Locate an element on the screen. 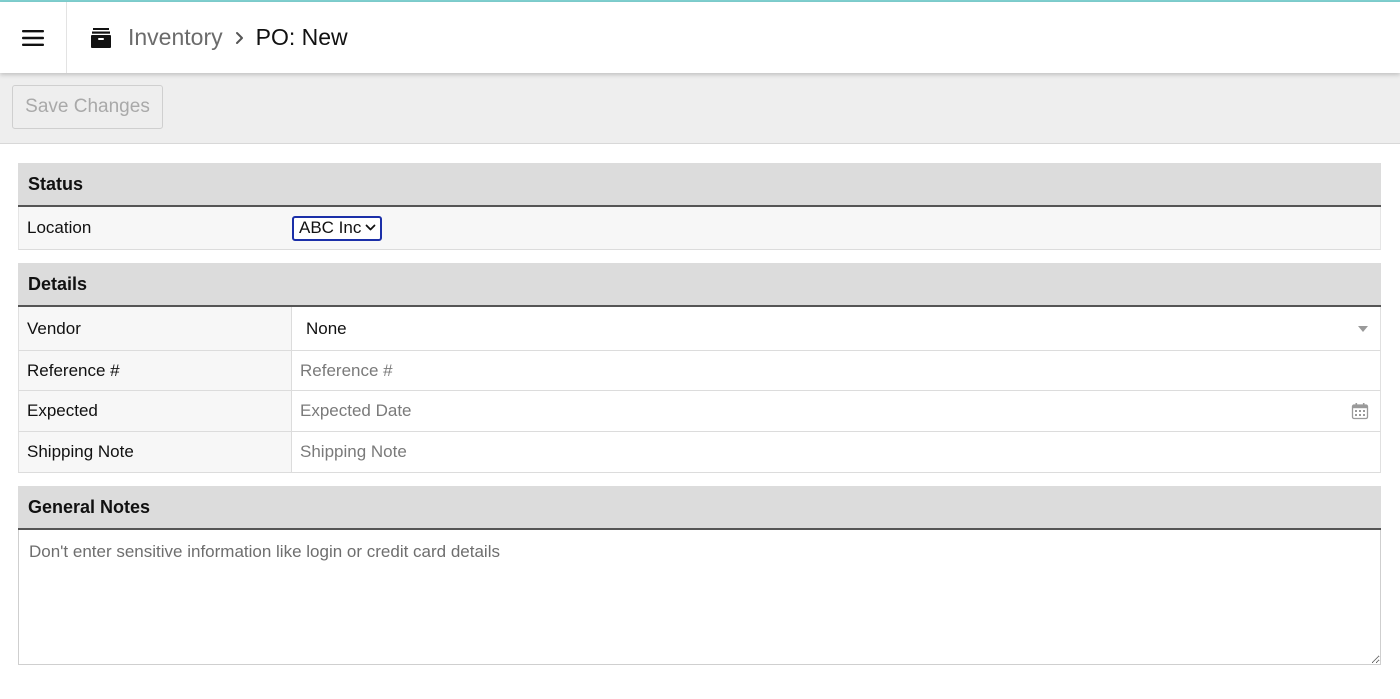 The height and width of the screenshot is (699, 1400). vendor-select-value: None is located at coordinates (326, 328).